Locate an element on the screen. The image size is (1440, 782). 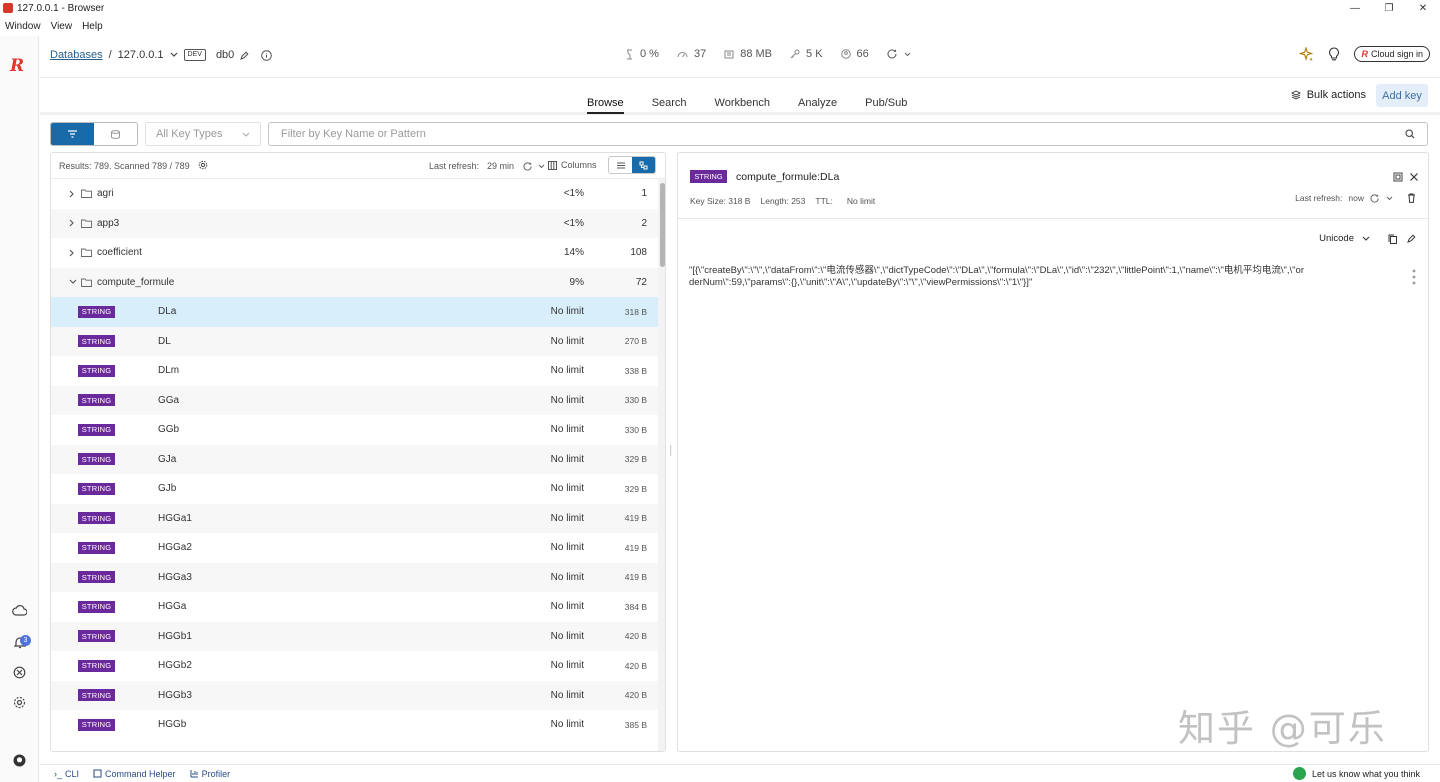
value-scroll-handle is located at coordinates (1414, 277).